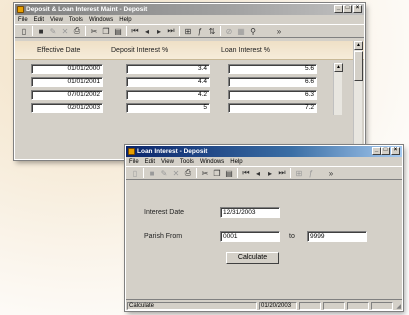 The height and width of the screenshot is (315, 409). Describe the element at coordinates (192, 306) in the screenshot. I see `status-message: Calculate` at that location.